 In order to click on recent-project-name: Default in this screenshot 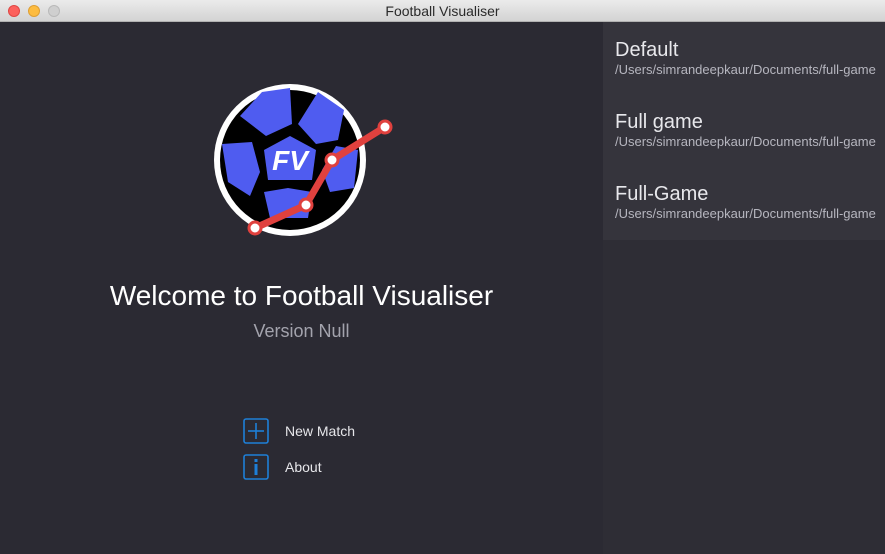, I will do `click(647, 50)`.